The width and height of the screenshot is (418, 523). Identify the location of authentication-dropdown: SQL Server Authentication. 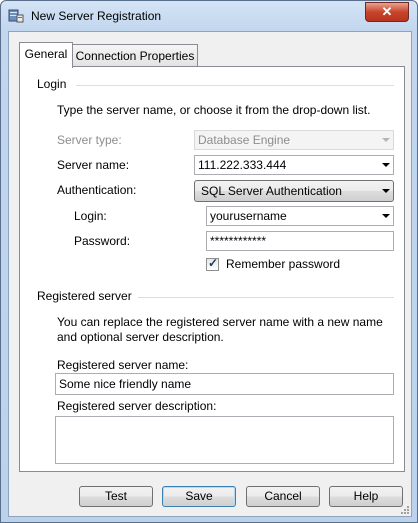
(294, 191).